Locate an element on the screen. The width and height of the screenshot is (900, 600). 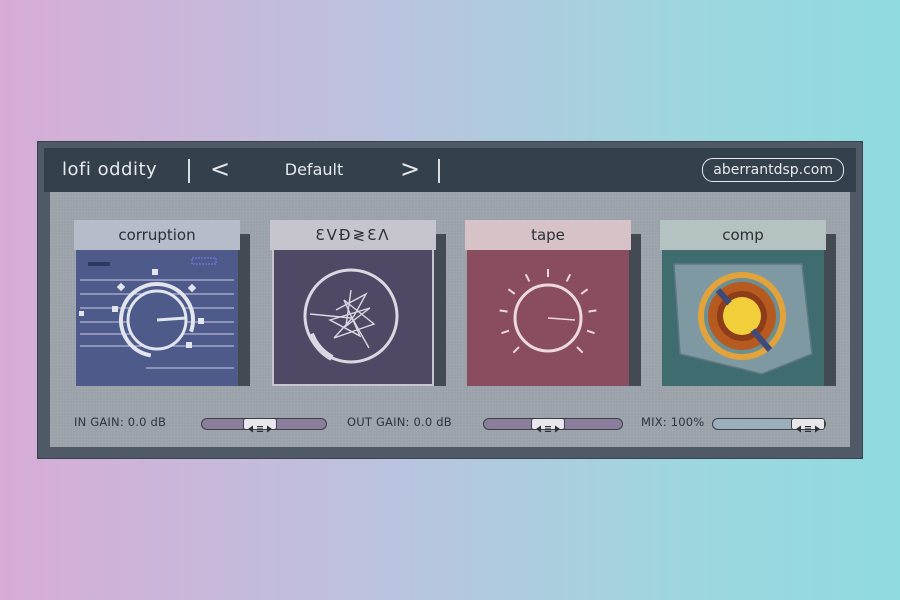
tape-screen is located at coordinates (548, 318).